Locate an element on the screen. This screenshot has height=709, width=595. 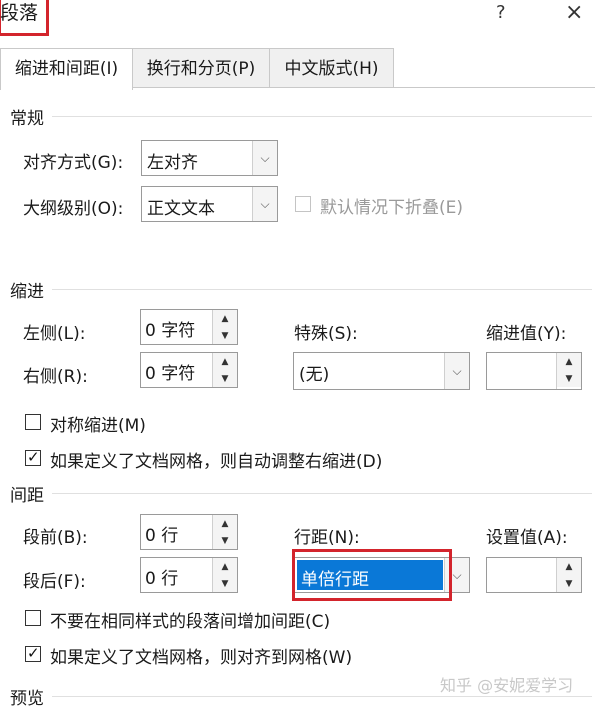
left-indent-value: 0 字符 is located at coordinates (170, 331).